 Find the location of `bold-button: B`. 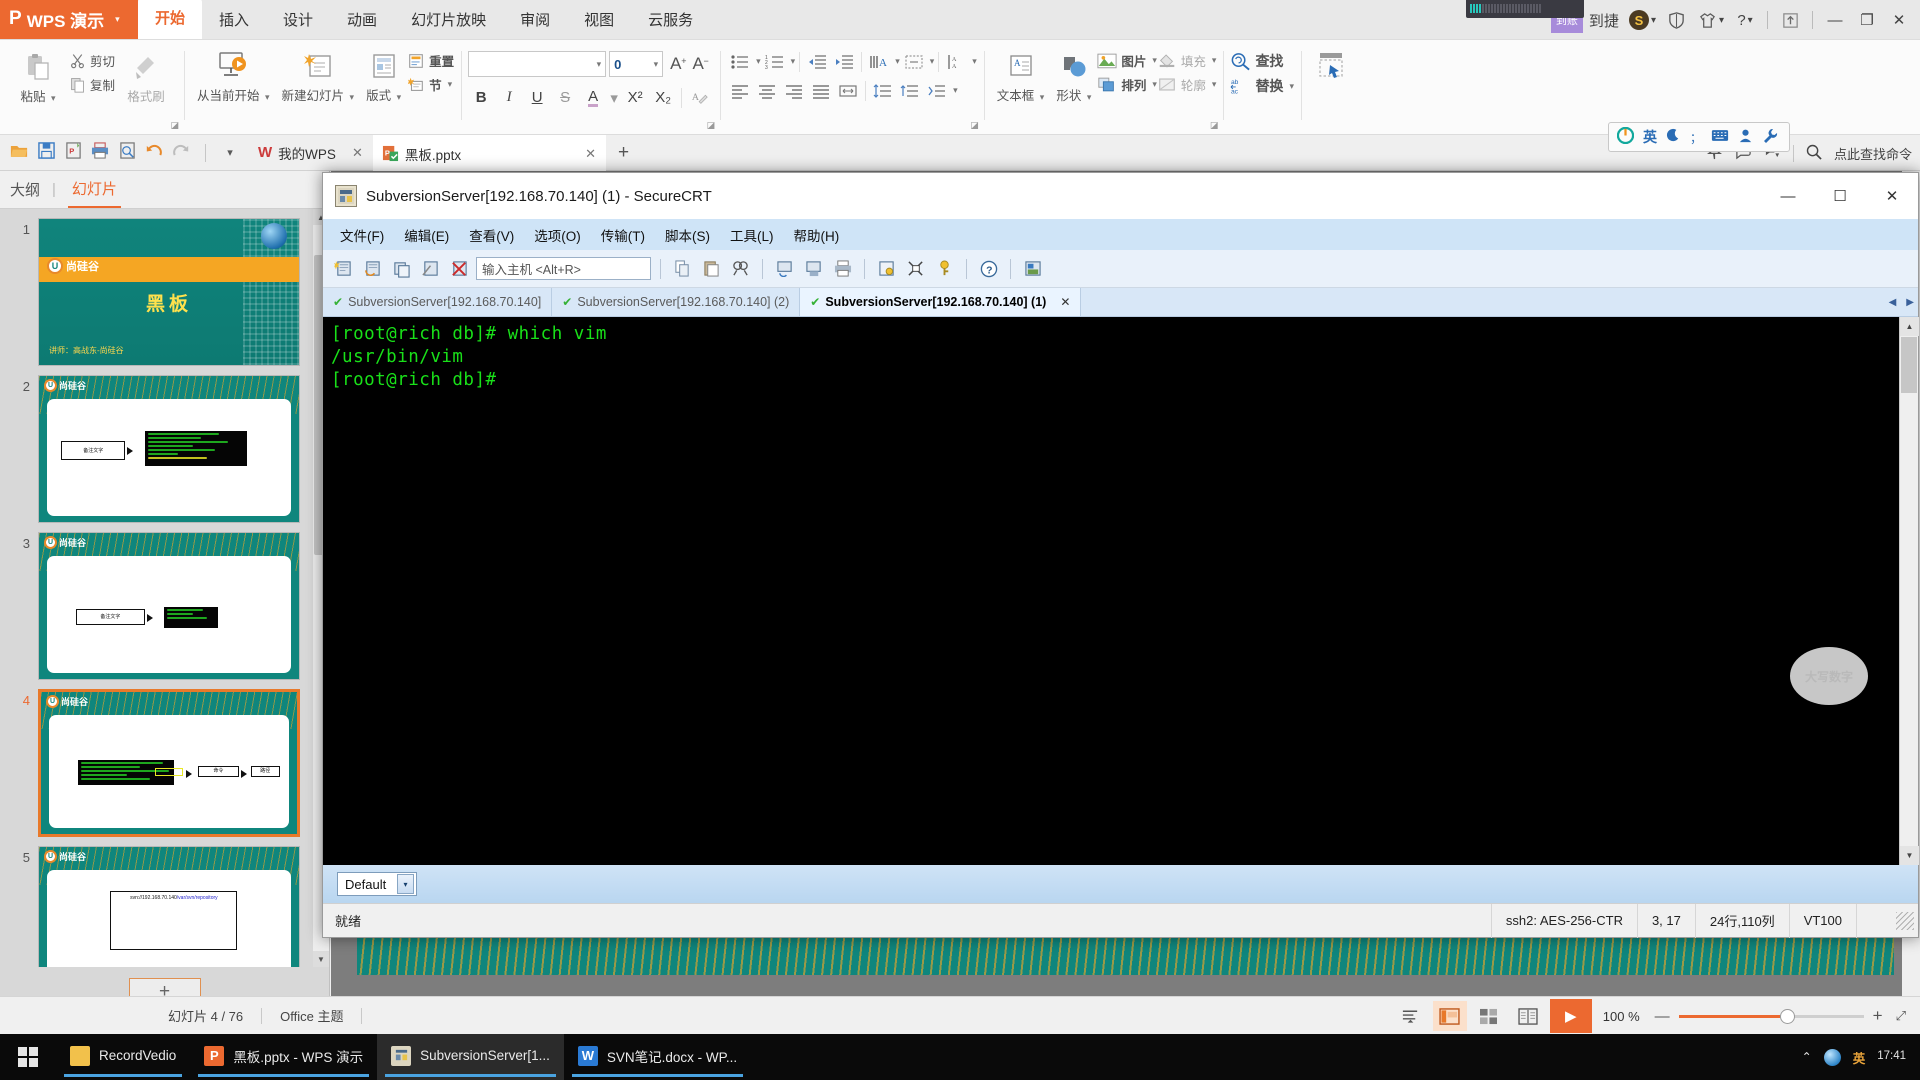

bold-button: B is located at coordinates (481, 97).